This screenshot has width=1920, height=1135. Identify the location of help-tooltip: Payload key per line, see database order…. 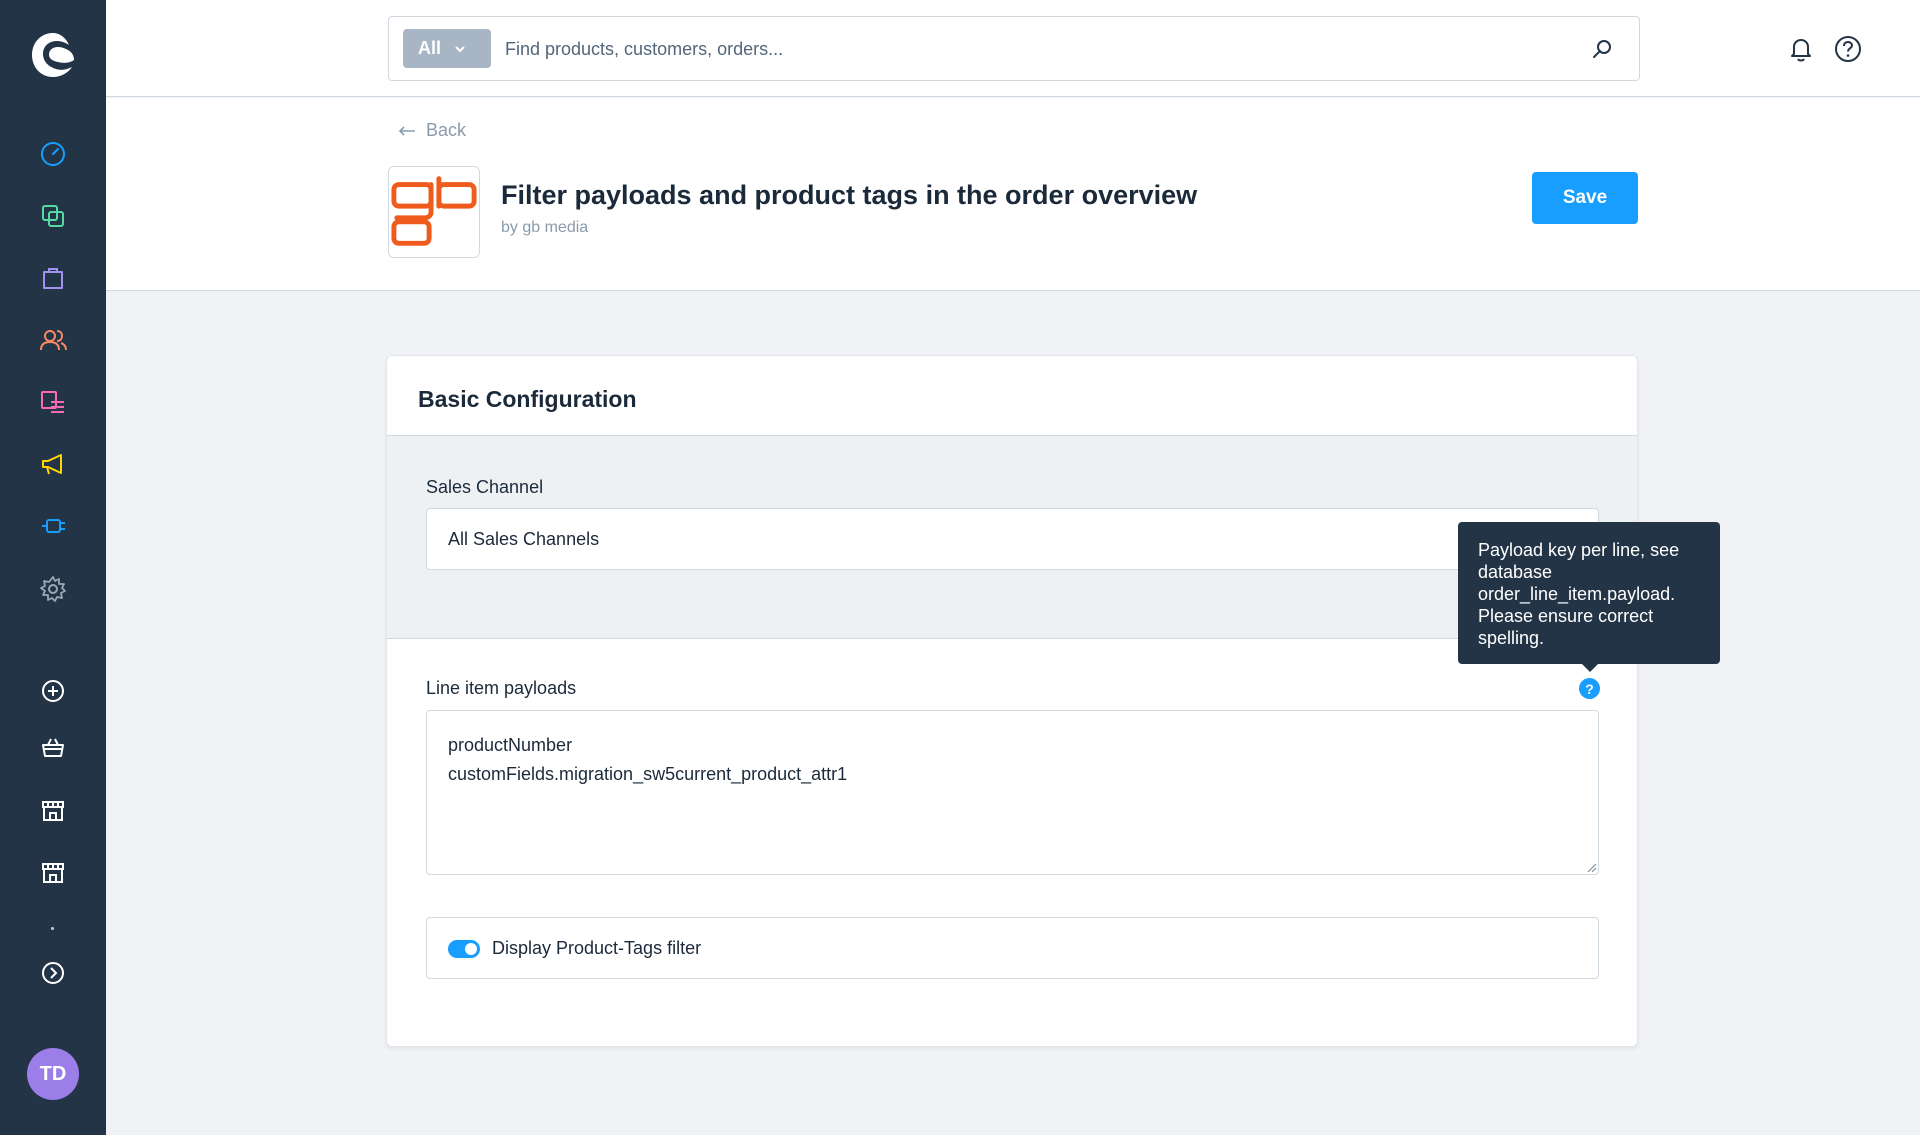
(1589, 593).